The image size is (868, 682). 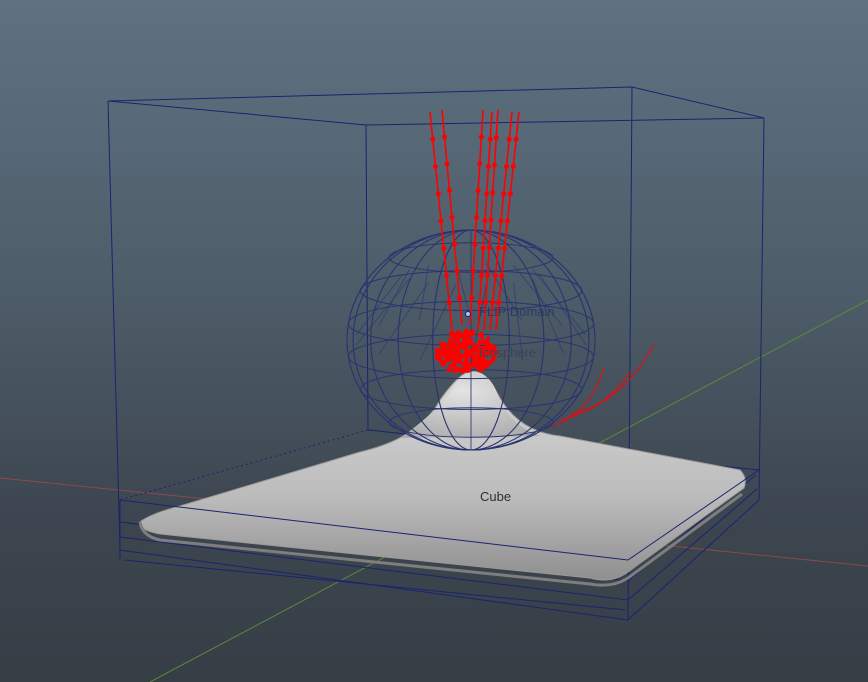 What do you see at coordinates (468, 314) in the screenshot?
I see `flip-domain-origin` at bounding box center [468, 314].